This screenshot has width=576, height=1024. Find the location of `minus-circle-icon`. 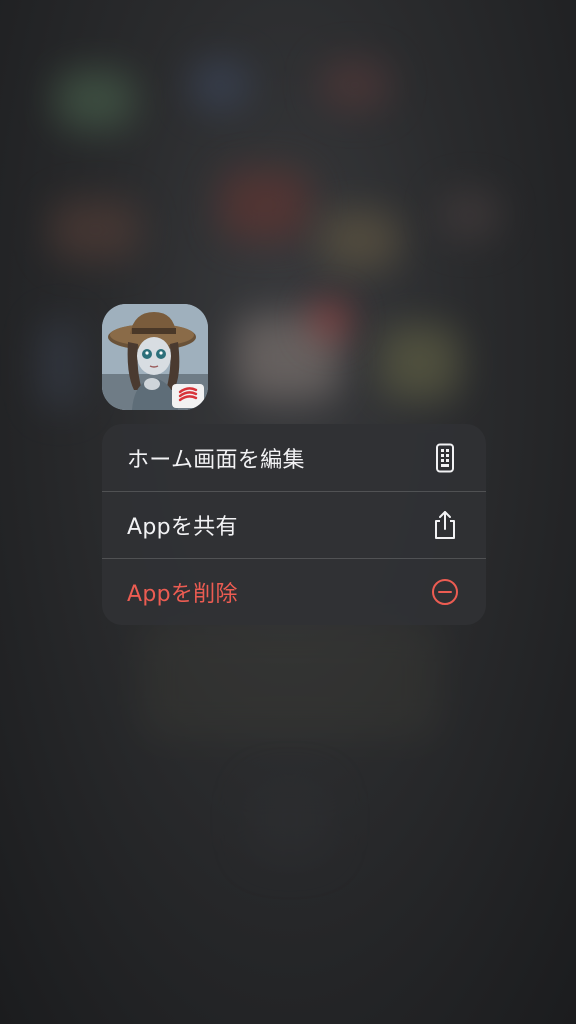

minus-circle-icon is located at coordinates (445, 592).